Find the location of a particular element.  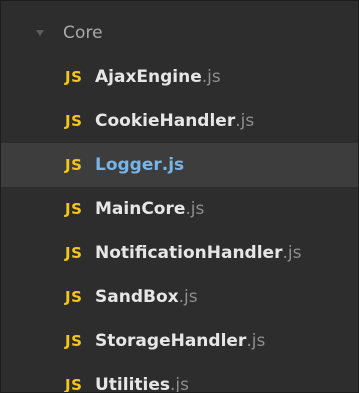

file-storagehandler: JS StorageHandler .js is located at coordinates (179, 341).